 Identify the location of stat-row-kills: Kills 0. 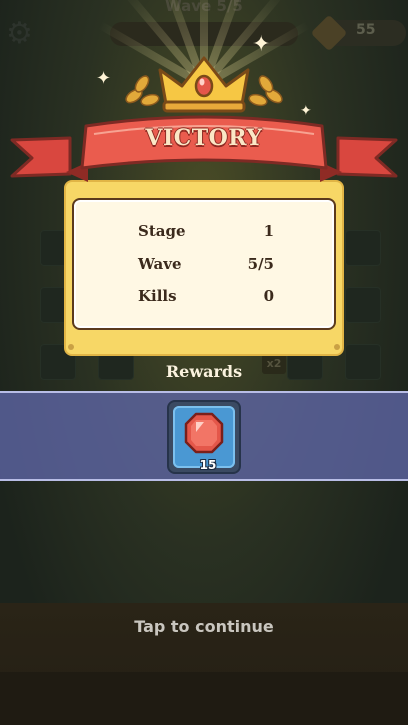
(206, 299).